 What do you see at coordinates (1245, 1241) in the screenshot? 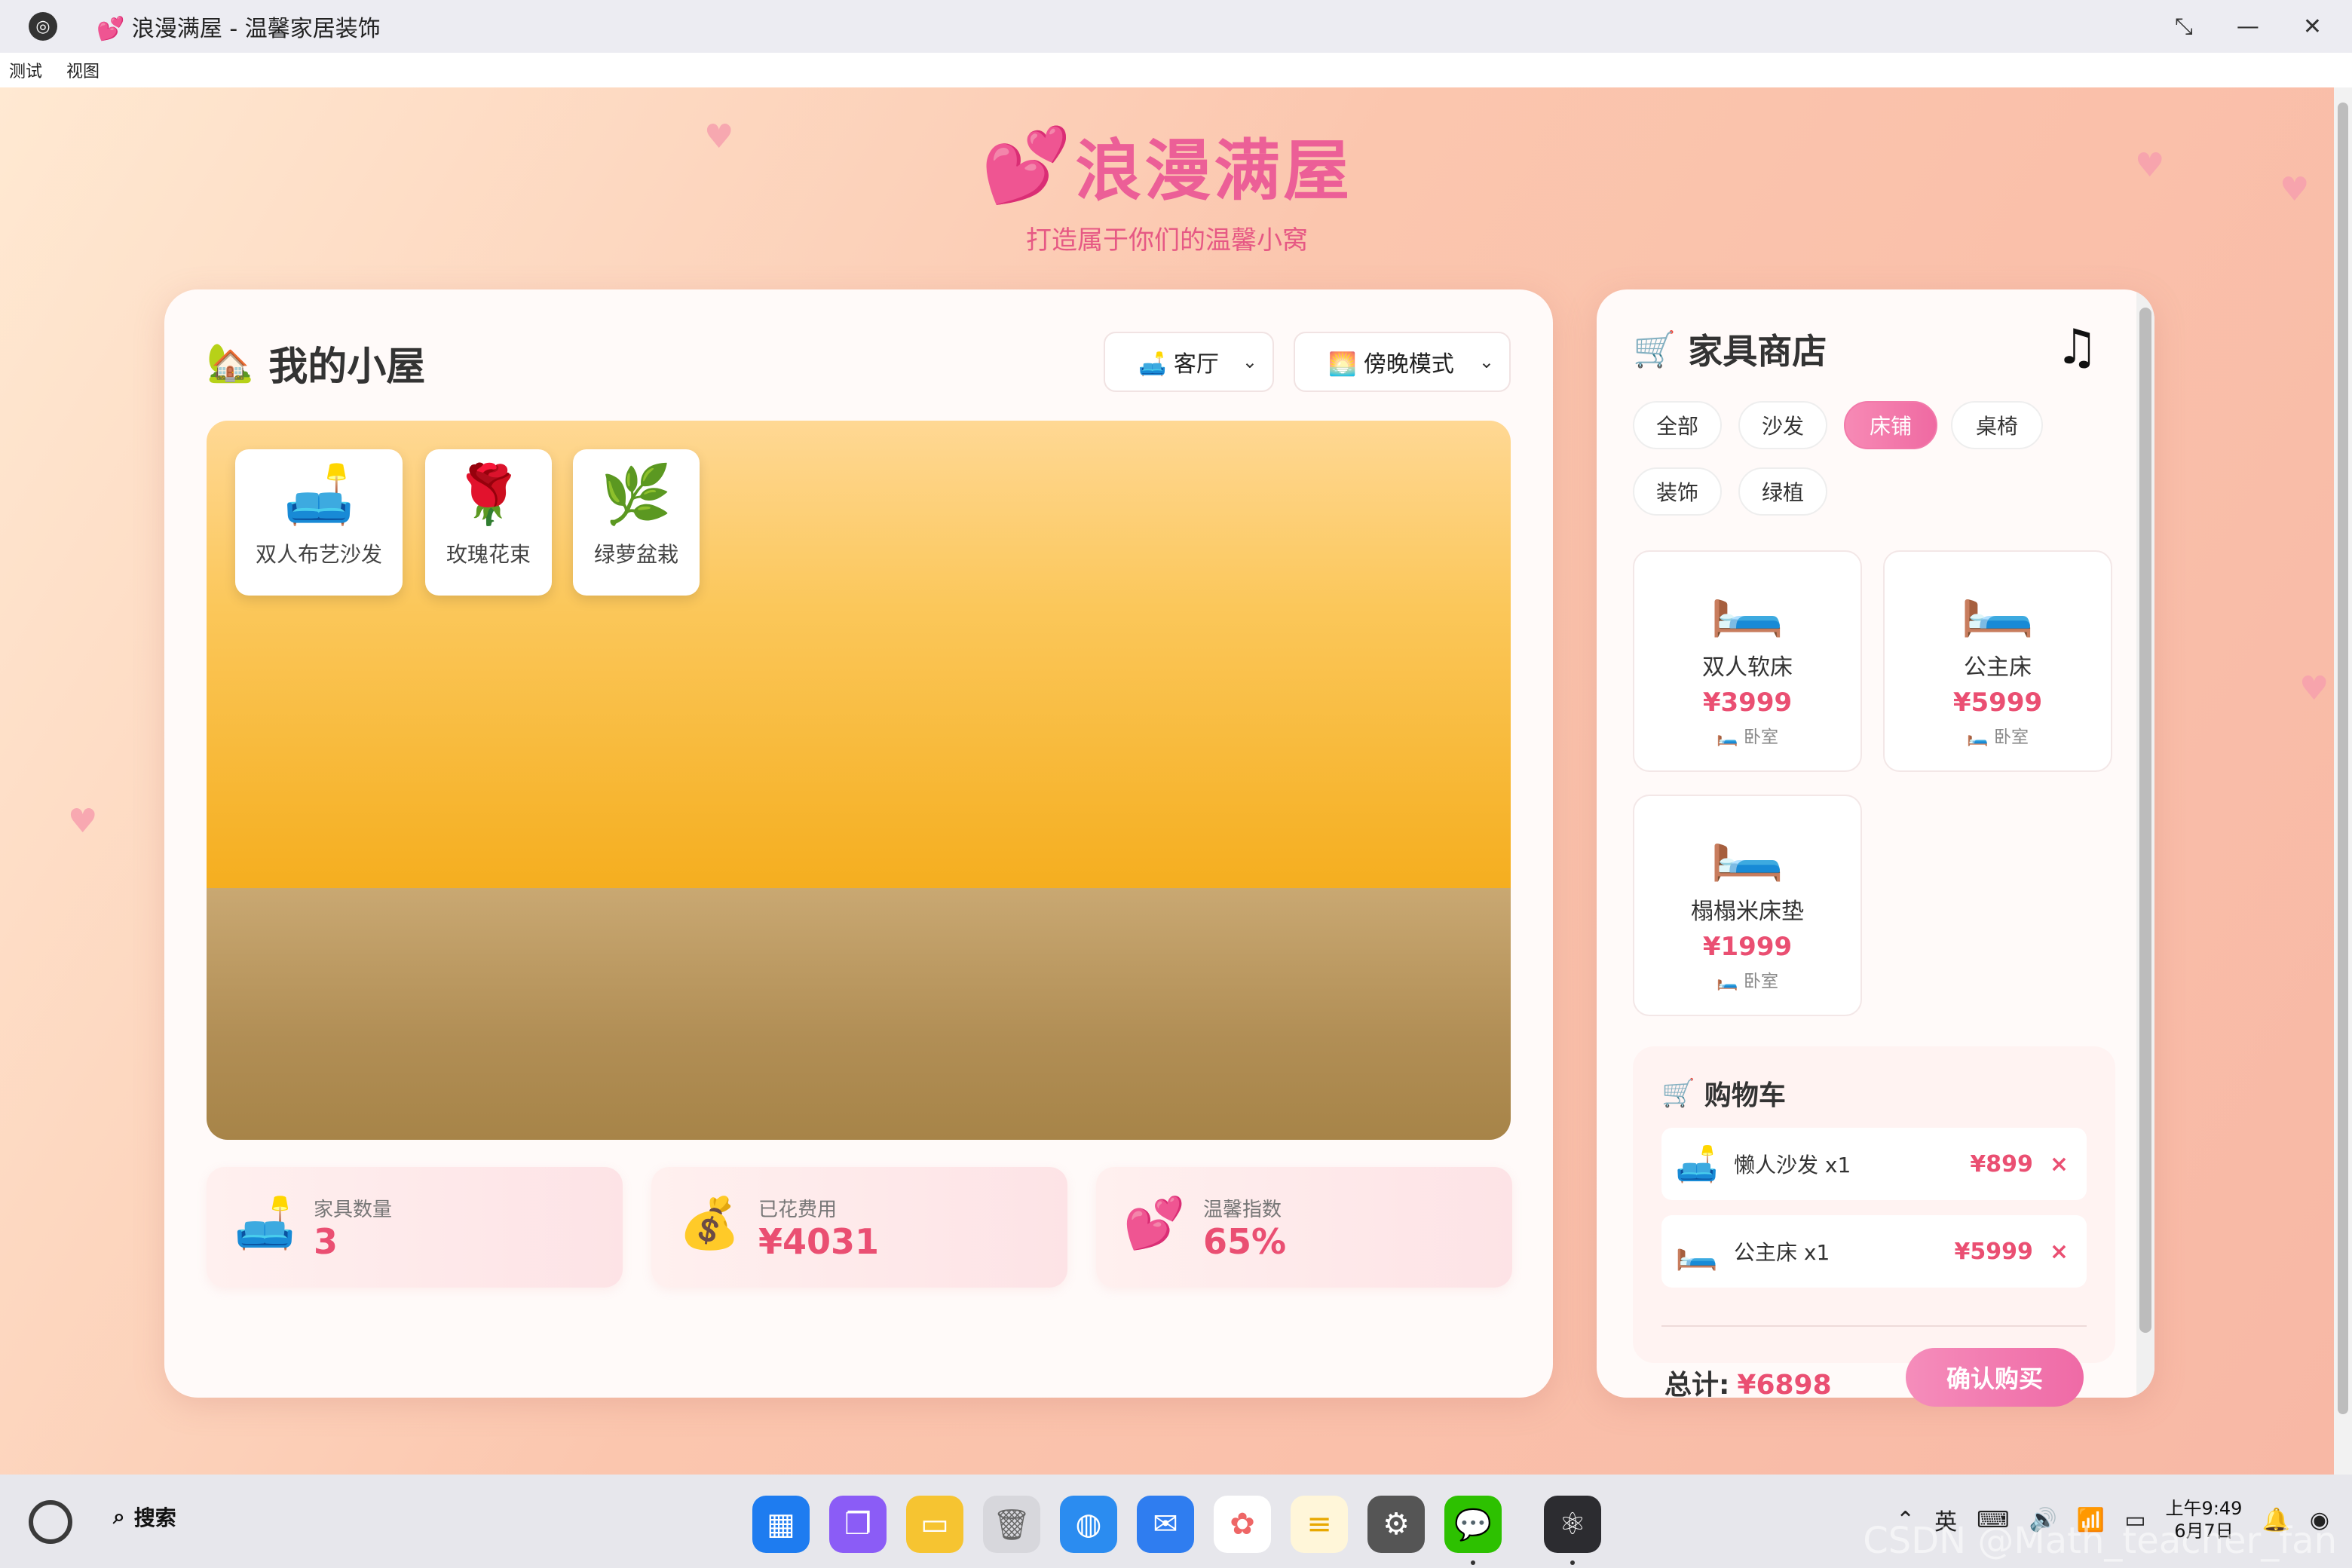
I see `stat-value: 65%` at bounding box center [1245, 1241].